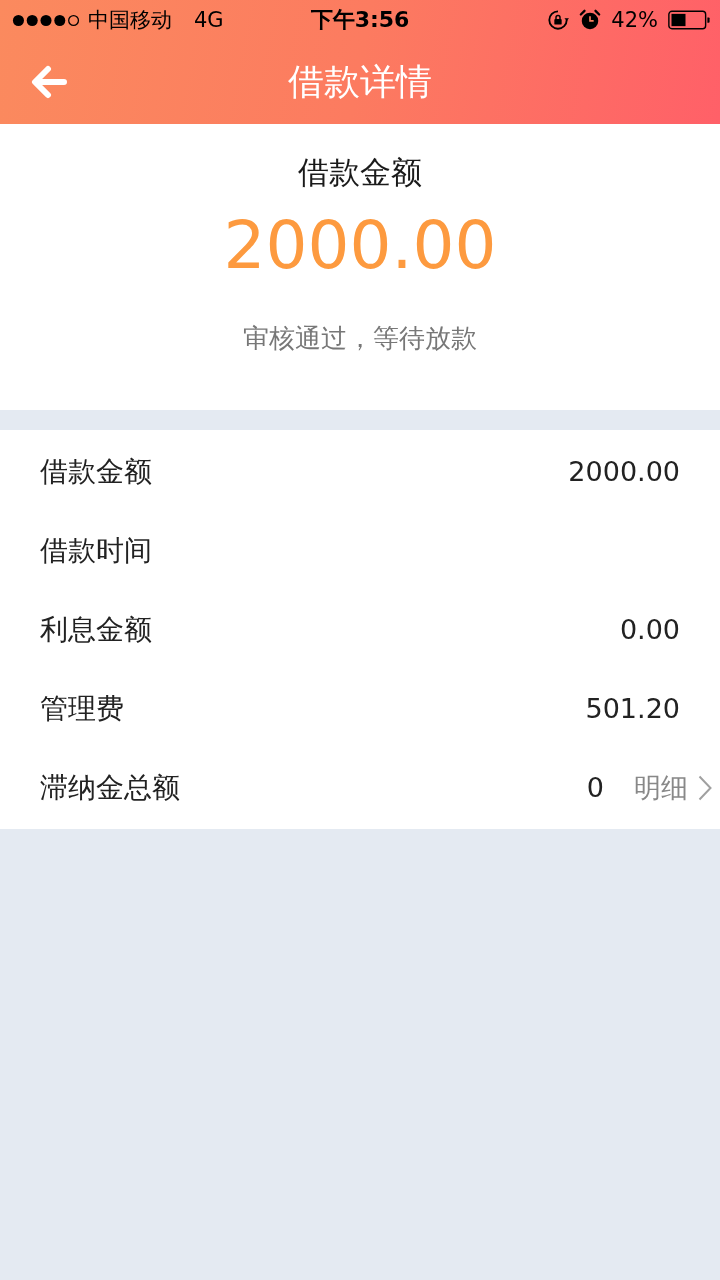  Describe the element at coordinates (595, 787) in the screenshot. I see `detail-value: 0` at that location.